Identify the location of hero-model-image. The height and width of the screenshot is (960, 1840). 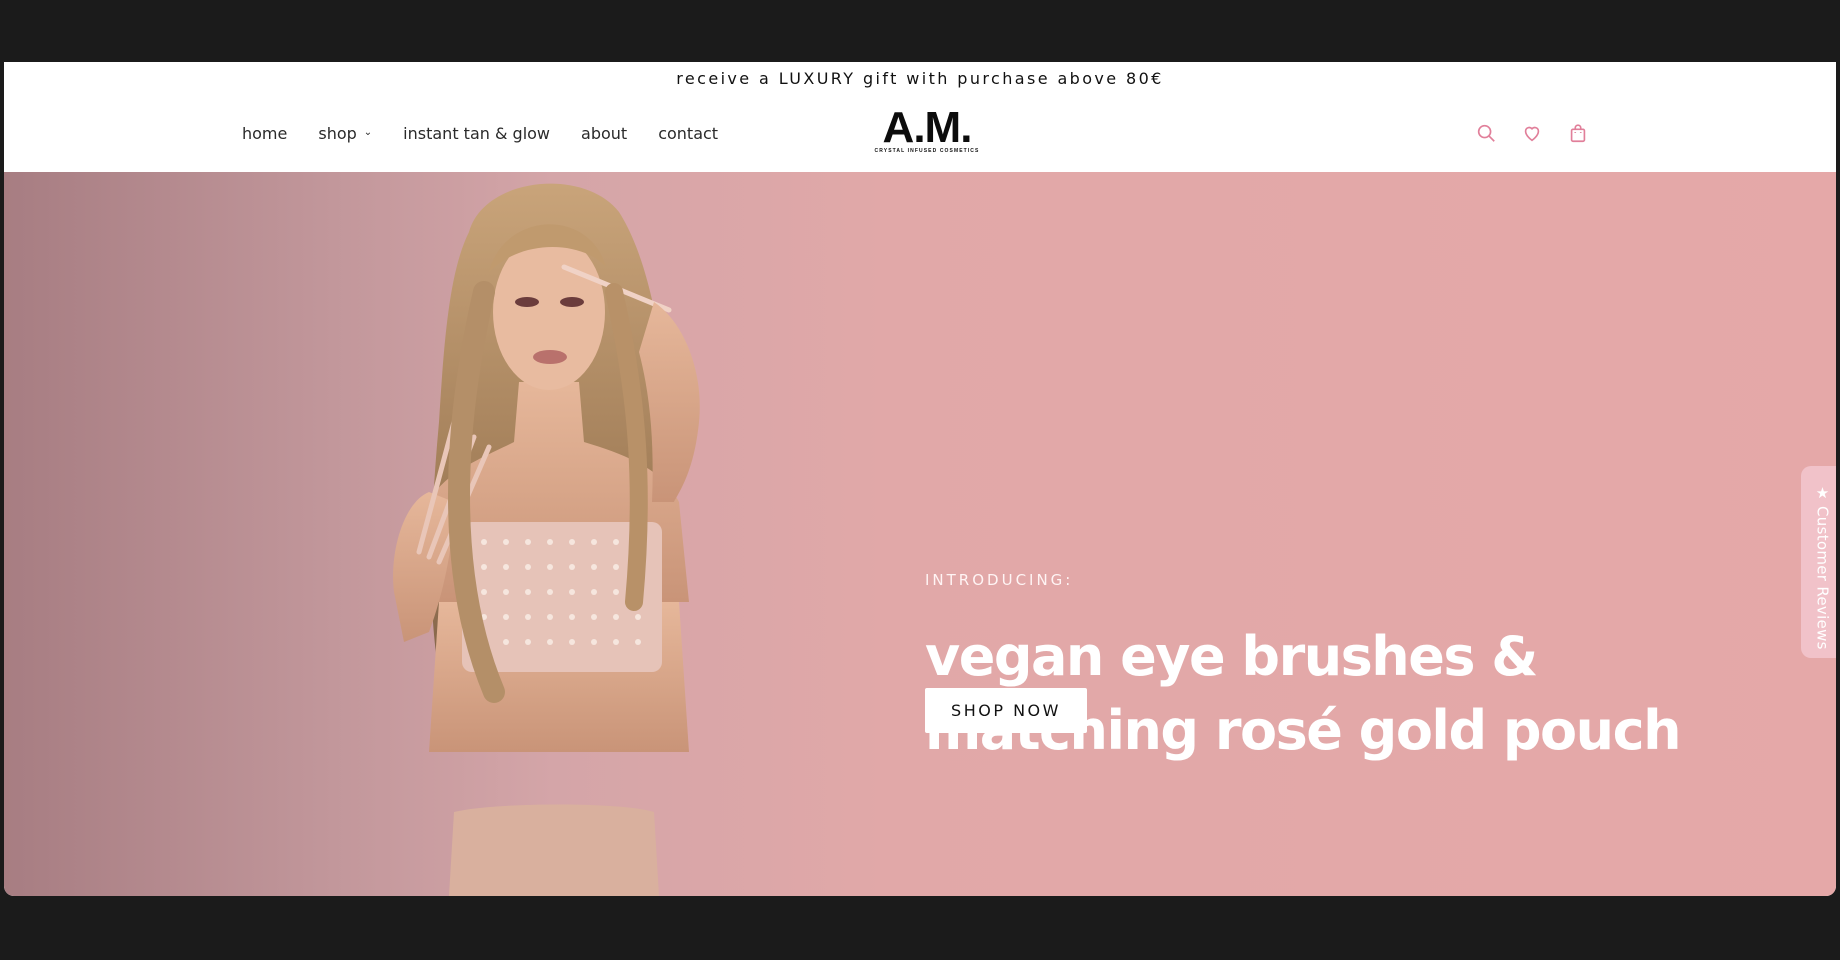
(546, 539).